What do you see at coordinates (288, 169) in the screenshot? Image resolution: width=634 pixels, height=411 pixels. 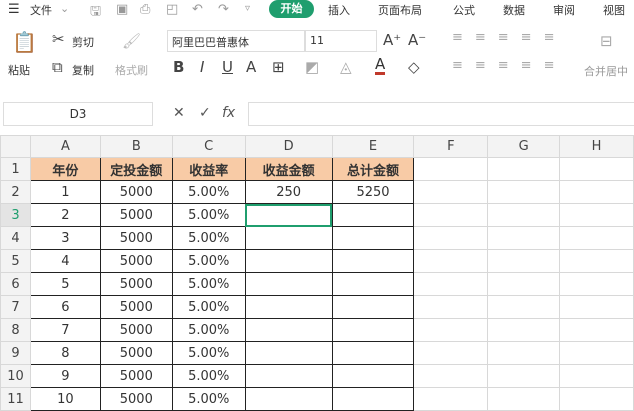 I see `cell-D1: 收益金额` at bounding box center [288, 169].